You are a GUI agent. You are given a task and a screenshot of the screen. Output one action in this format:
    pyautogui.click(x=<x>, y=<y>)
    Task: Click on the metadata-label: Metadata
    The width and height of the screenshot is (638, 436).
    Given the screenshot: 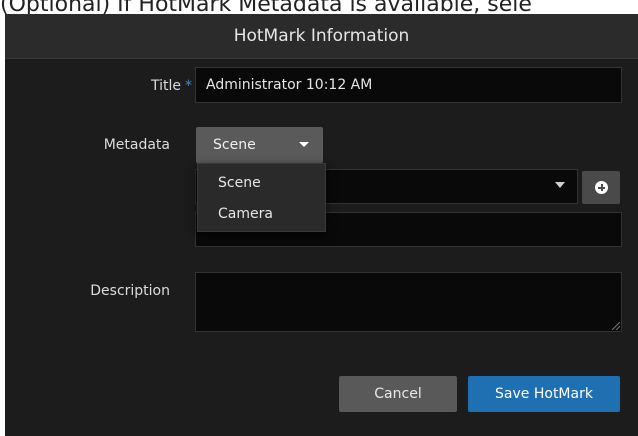 What is the action you would take?
    pyautogui.click(x=136, y=145)
    